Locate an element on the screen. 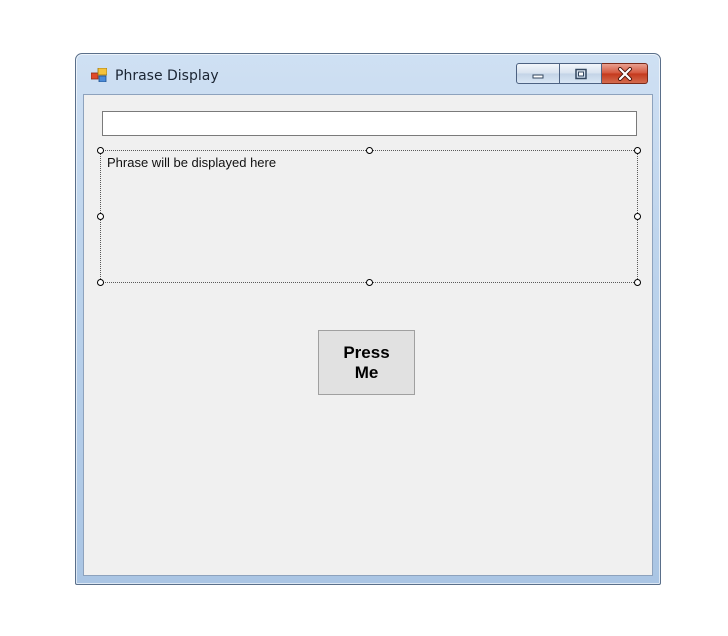 Image resolution: width=728 pixels, height=636 pixels. press-me-button: Press Me is located at coordinates (366, 362).